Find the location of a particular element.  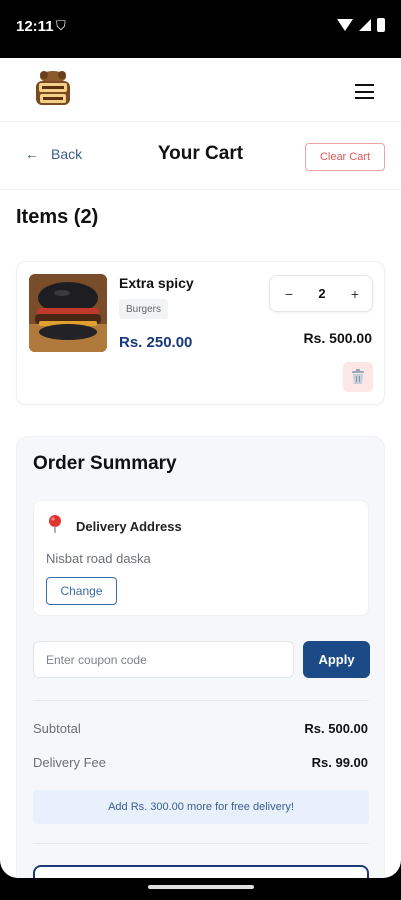

status-icons is located at coordinates (361, 25).